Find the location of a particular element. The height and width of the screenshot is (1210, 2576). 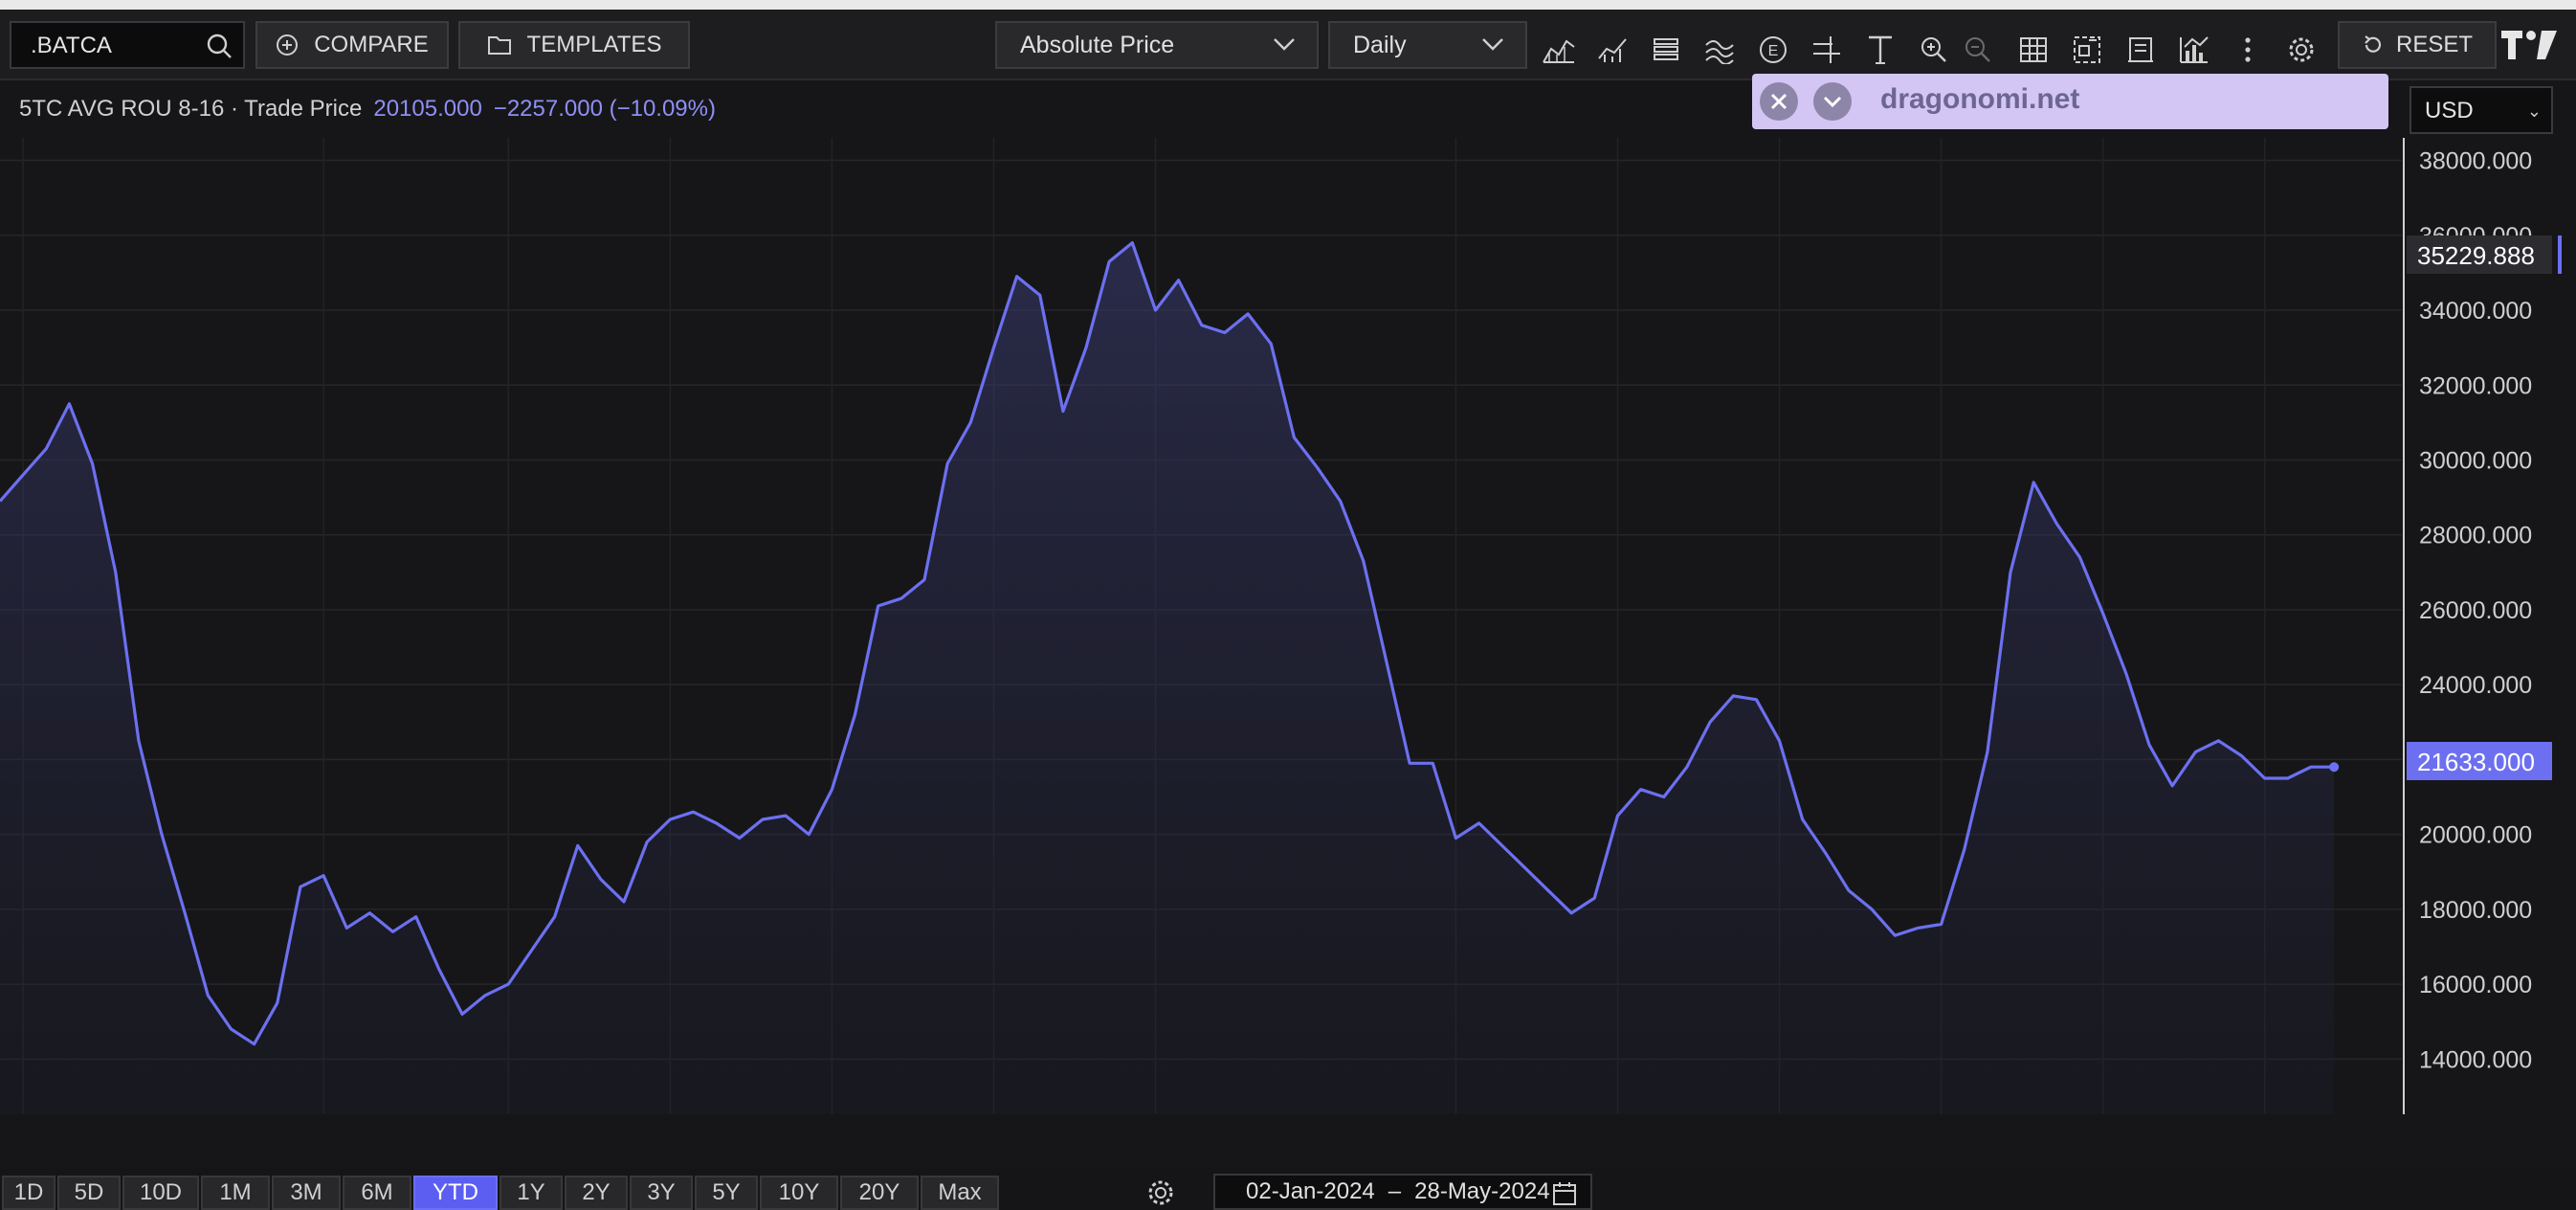

close-icon is located at coordinates (1779, 101).